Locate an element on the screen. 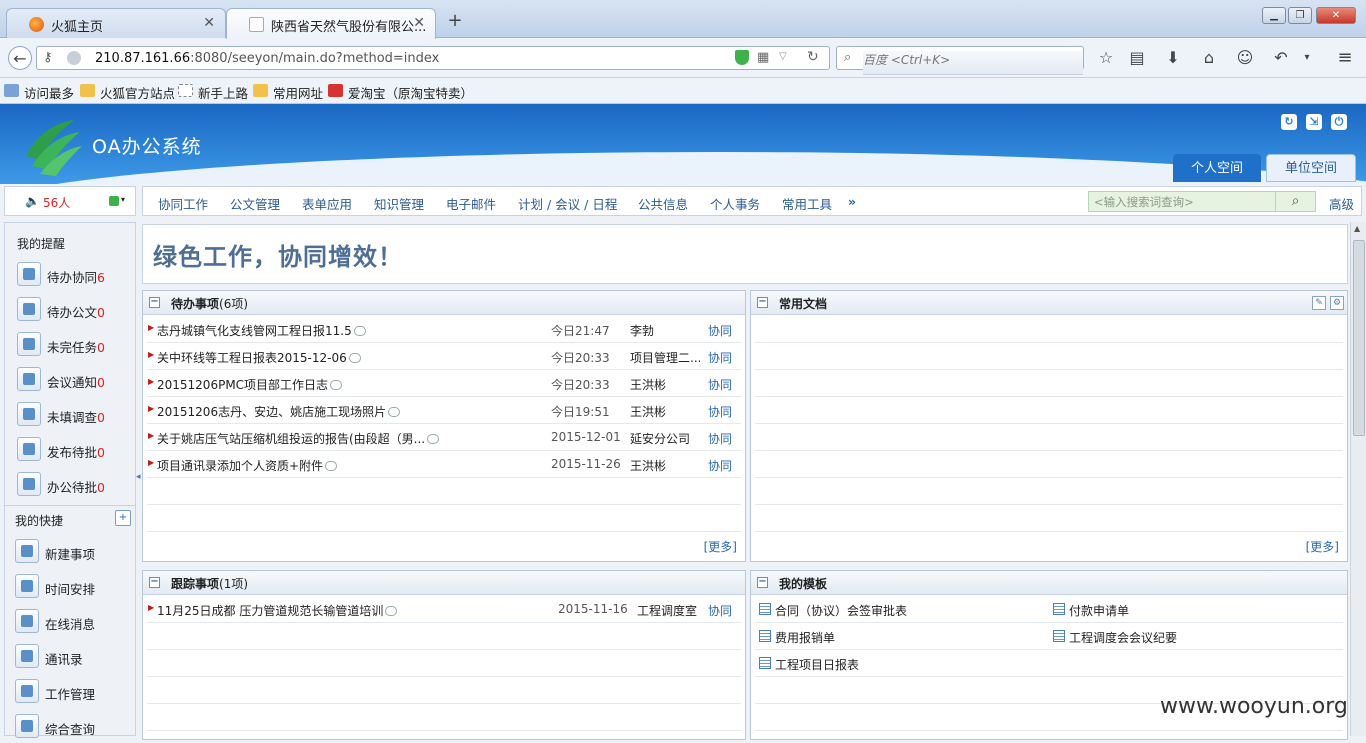 Image resolution: width=1366 pixels, height=743 pixels. menu-item-public-info: 公共信息 is located at coordinates (663, 203).